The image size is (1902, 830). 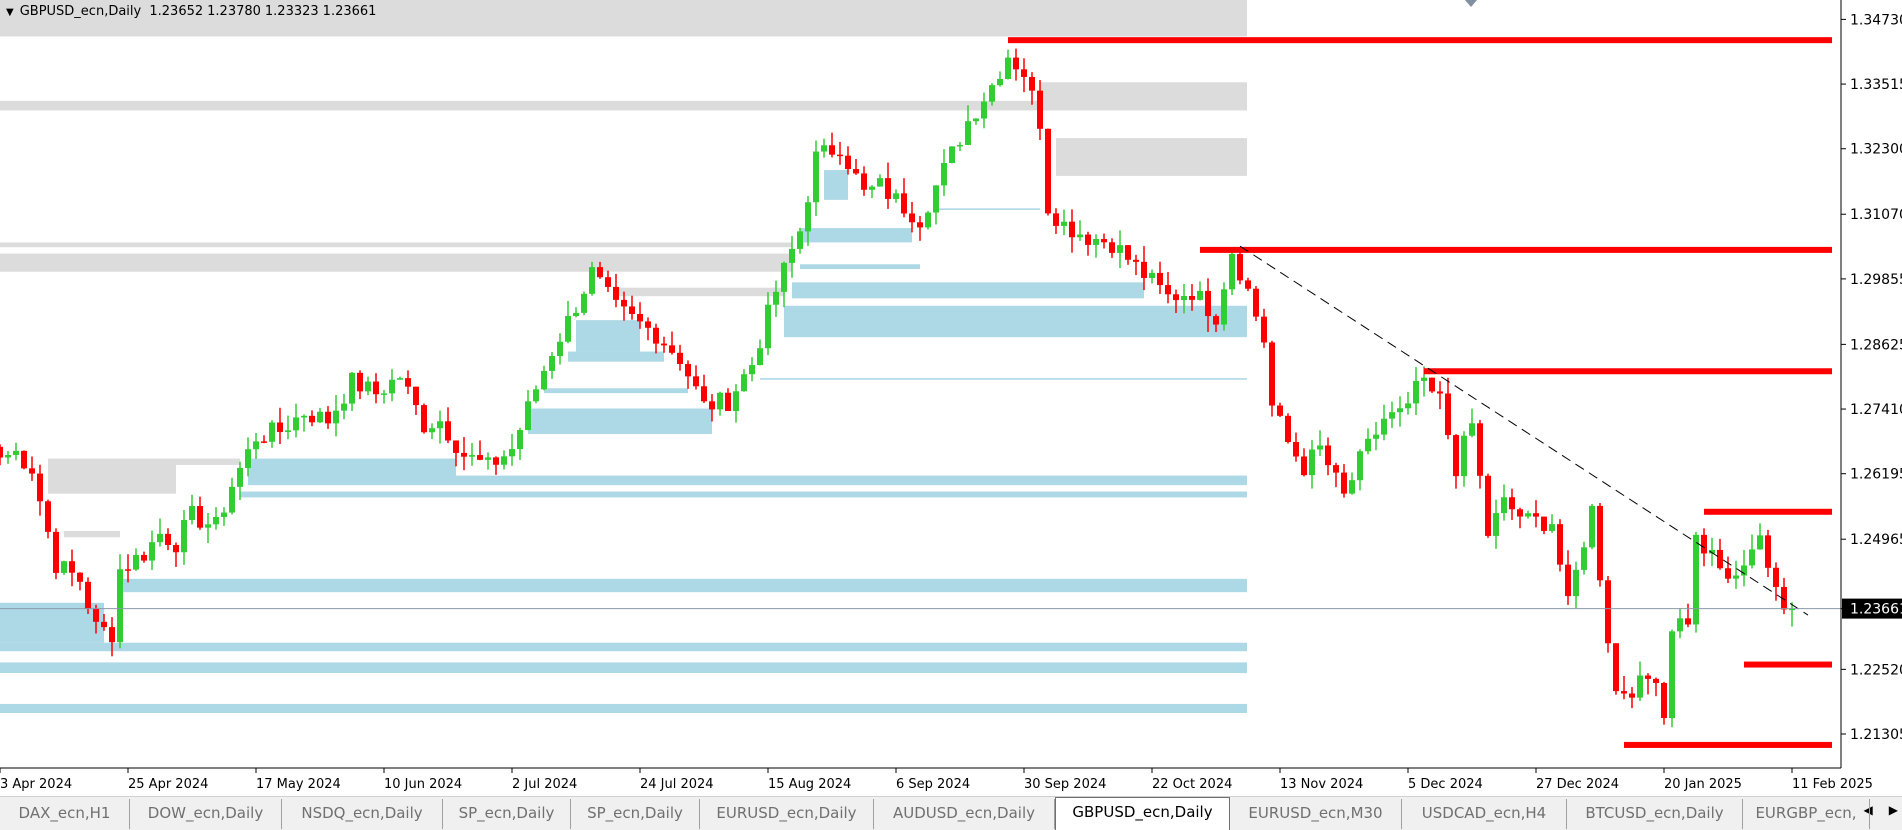 I want to click on y-tick-label: 1.22520, so click(x=1876, y=670).